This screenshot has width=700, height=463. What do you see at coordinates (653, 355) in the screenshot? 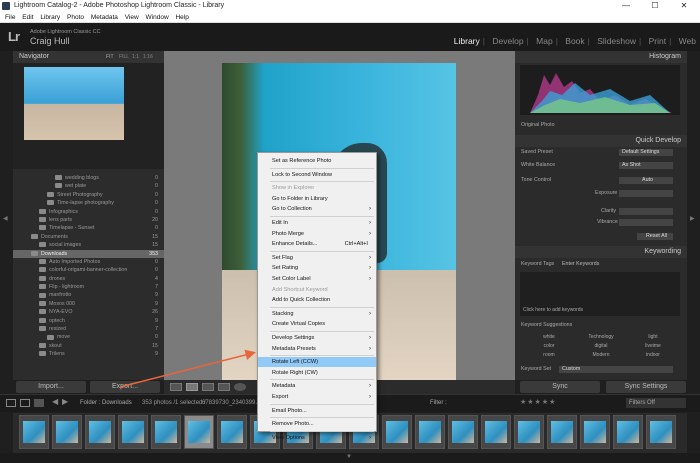
I see `keyword-suggestion: indoor` at bounding box center [653, 355].